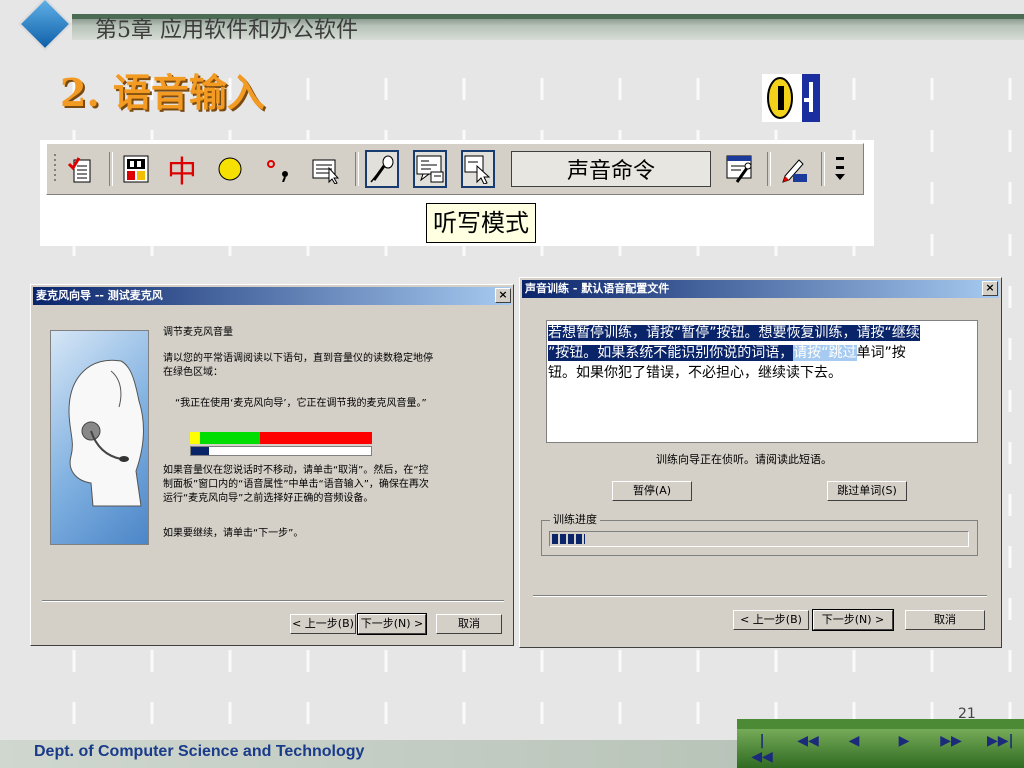 The width and height of the screenshot is (1024, 768). Describe the element at coordinates (182, 170) in the screenshot. I see `chinese-mode-icon: 中` at that location.